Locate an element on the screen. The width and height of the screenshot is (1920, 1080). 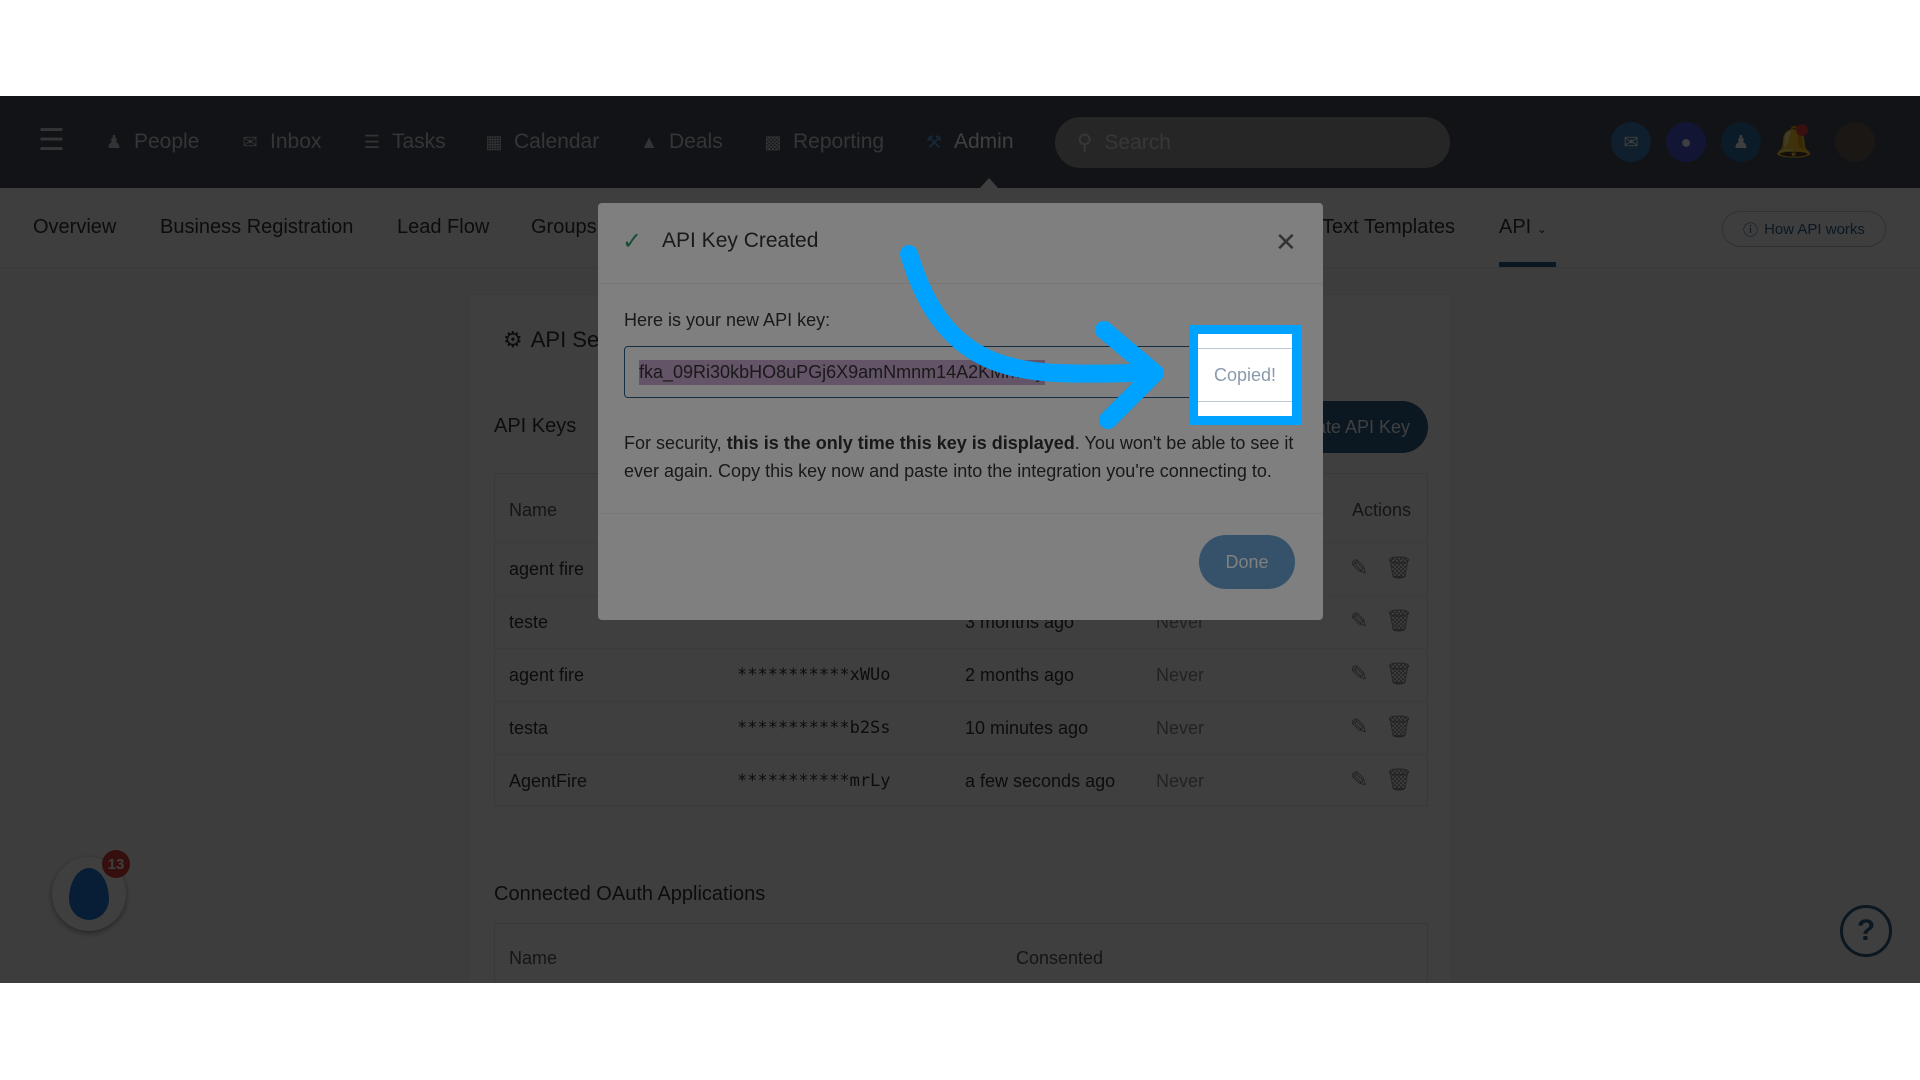
arrow-shaft is located at coordinates (1028, 314).